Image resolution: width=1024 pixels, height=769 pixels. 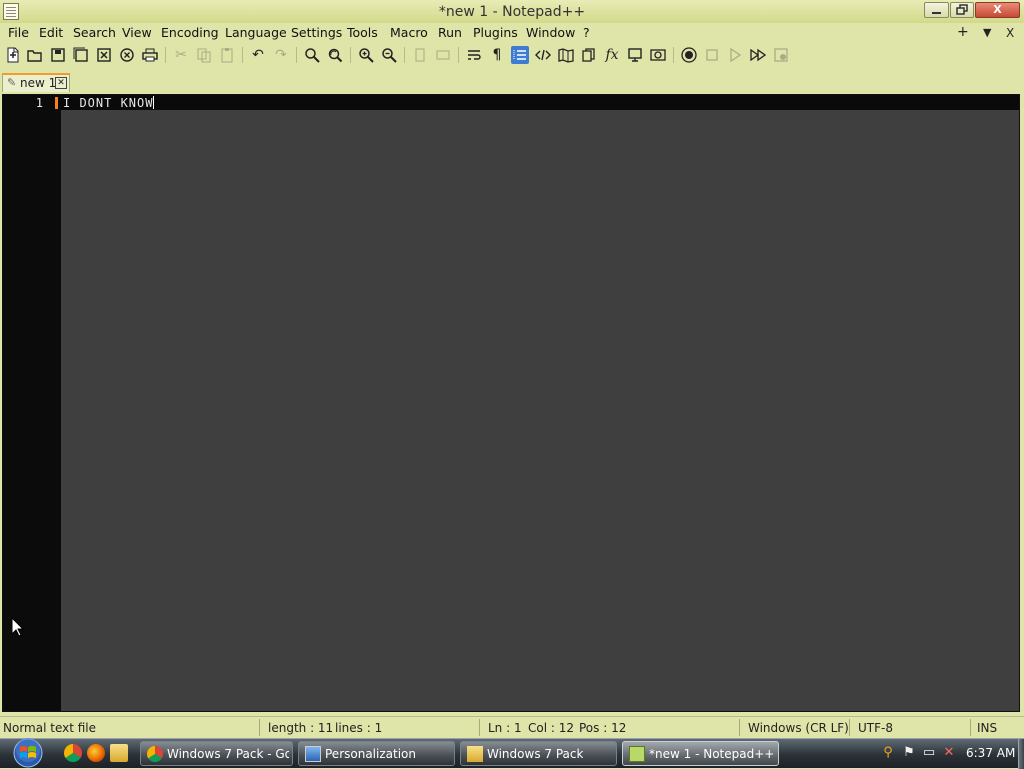 I want to click on show-all-characters-icon: ¶, so click(x=497, y=55).